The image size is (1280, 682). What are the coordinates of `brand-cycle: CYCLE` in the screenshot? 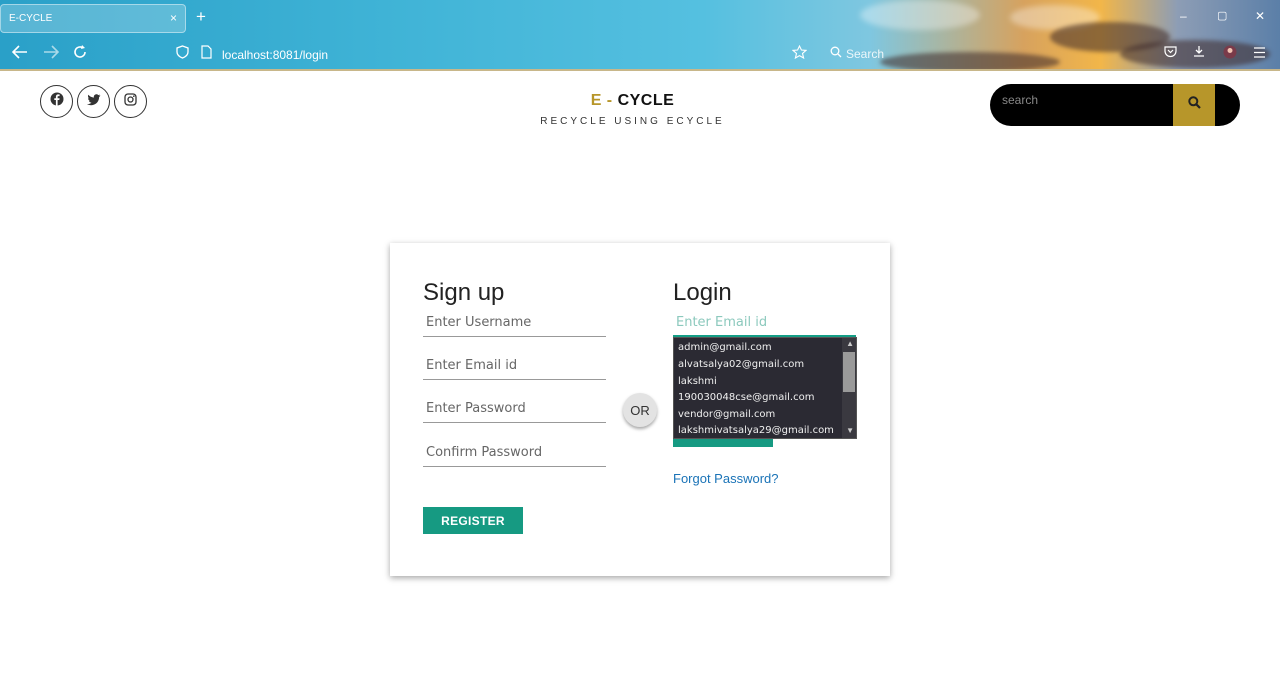 It's located at (646, 100).